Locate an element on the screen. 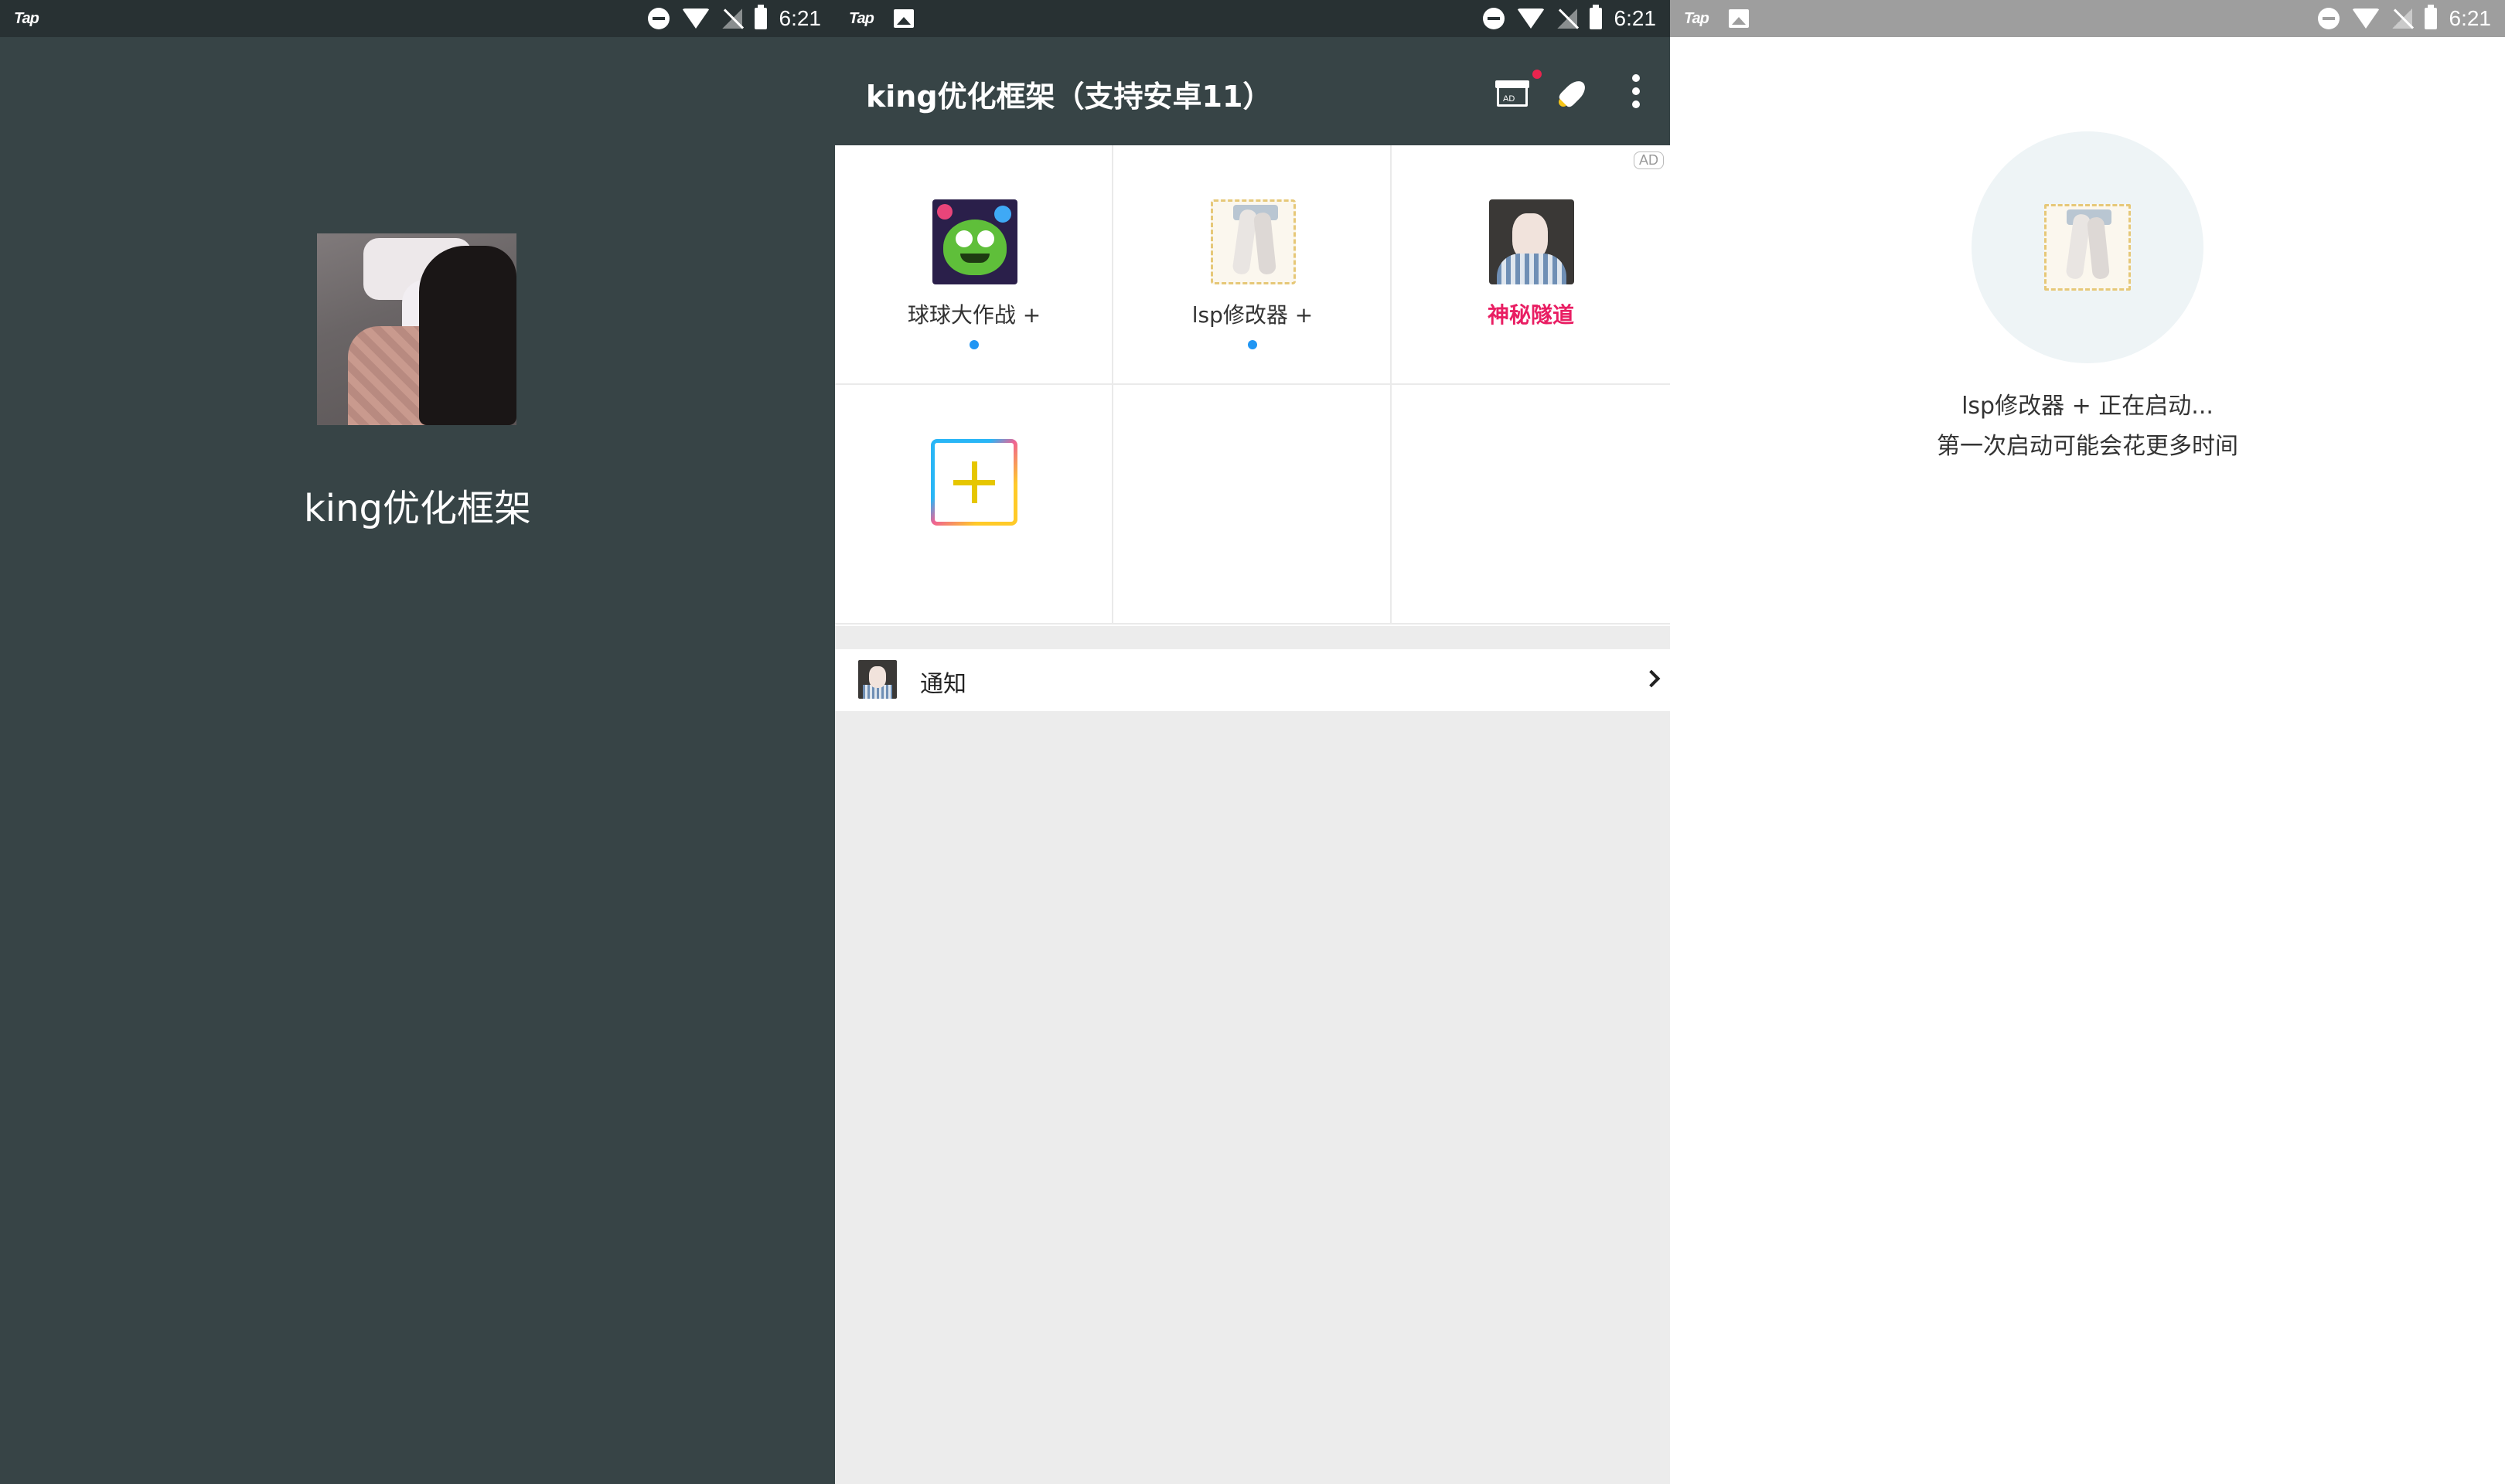  loading-app-icon-circle is located at coordinates (2087, 247).